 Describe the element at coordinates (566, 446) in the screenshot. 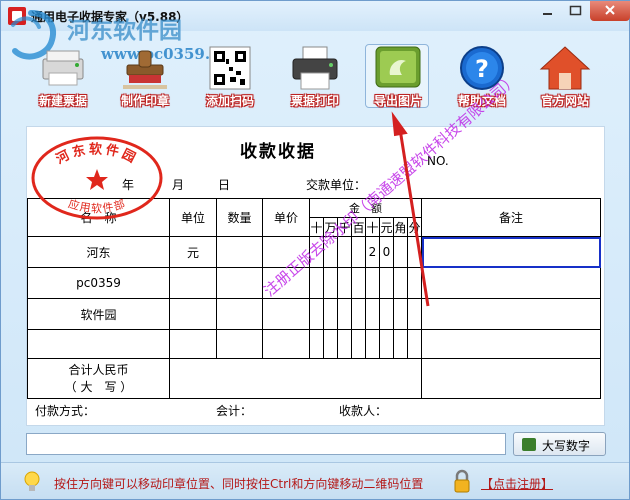

I see `uppercase-number-label: 大写数字` at that location.